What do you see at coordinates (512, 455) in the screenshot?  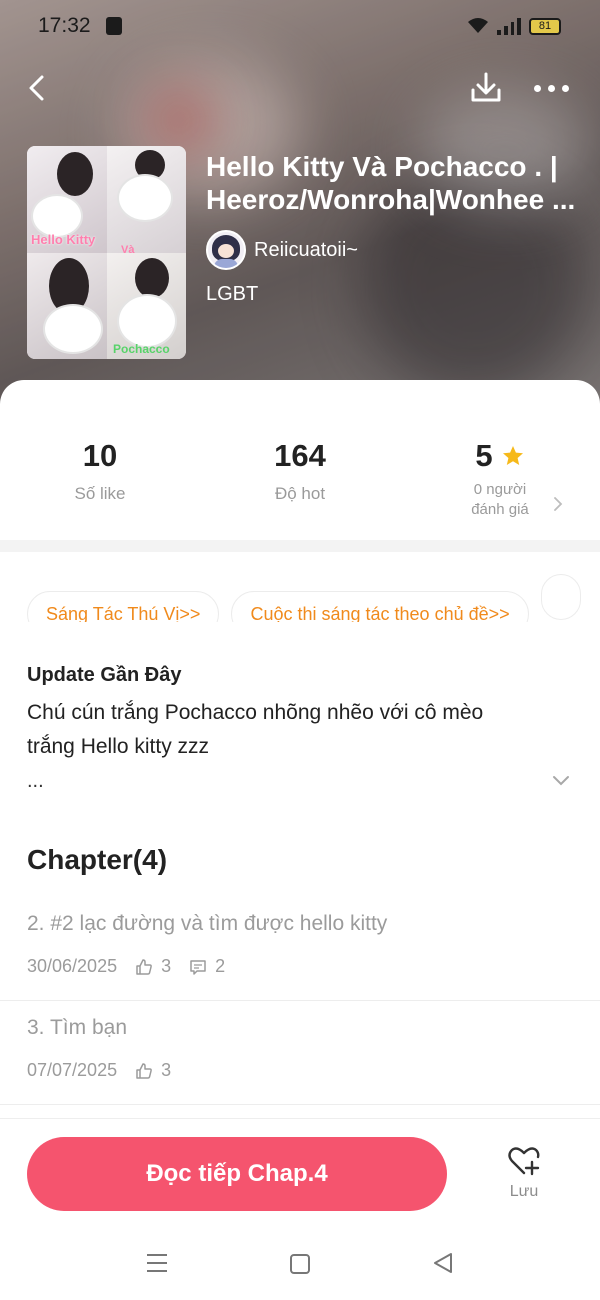 I see `star-icon` at bounding box center [512, 455].